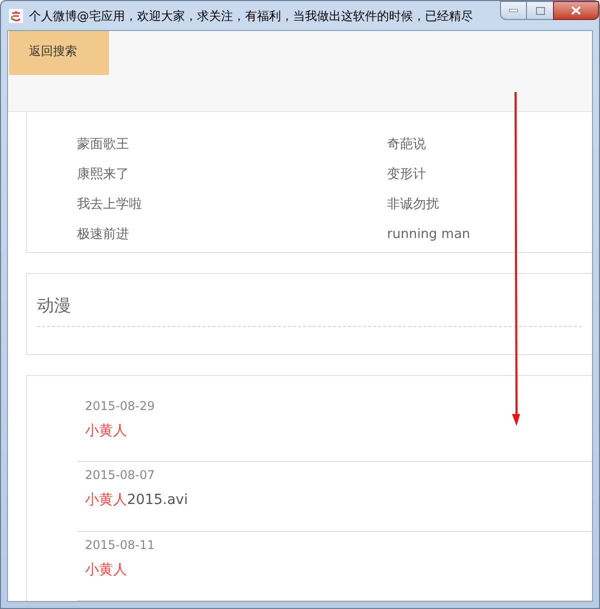  Describe the element at coordinates (120, 545) in the screenshot. I see `result-date: 2015-08-11` at that location.